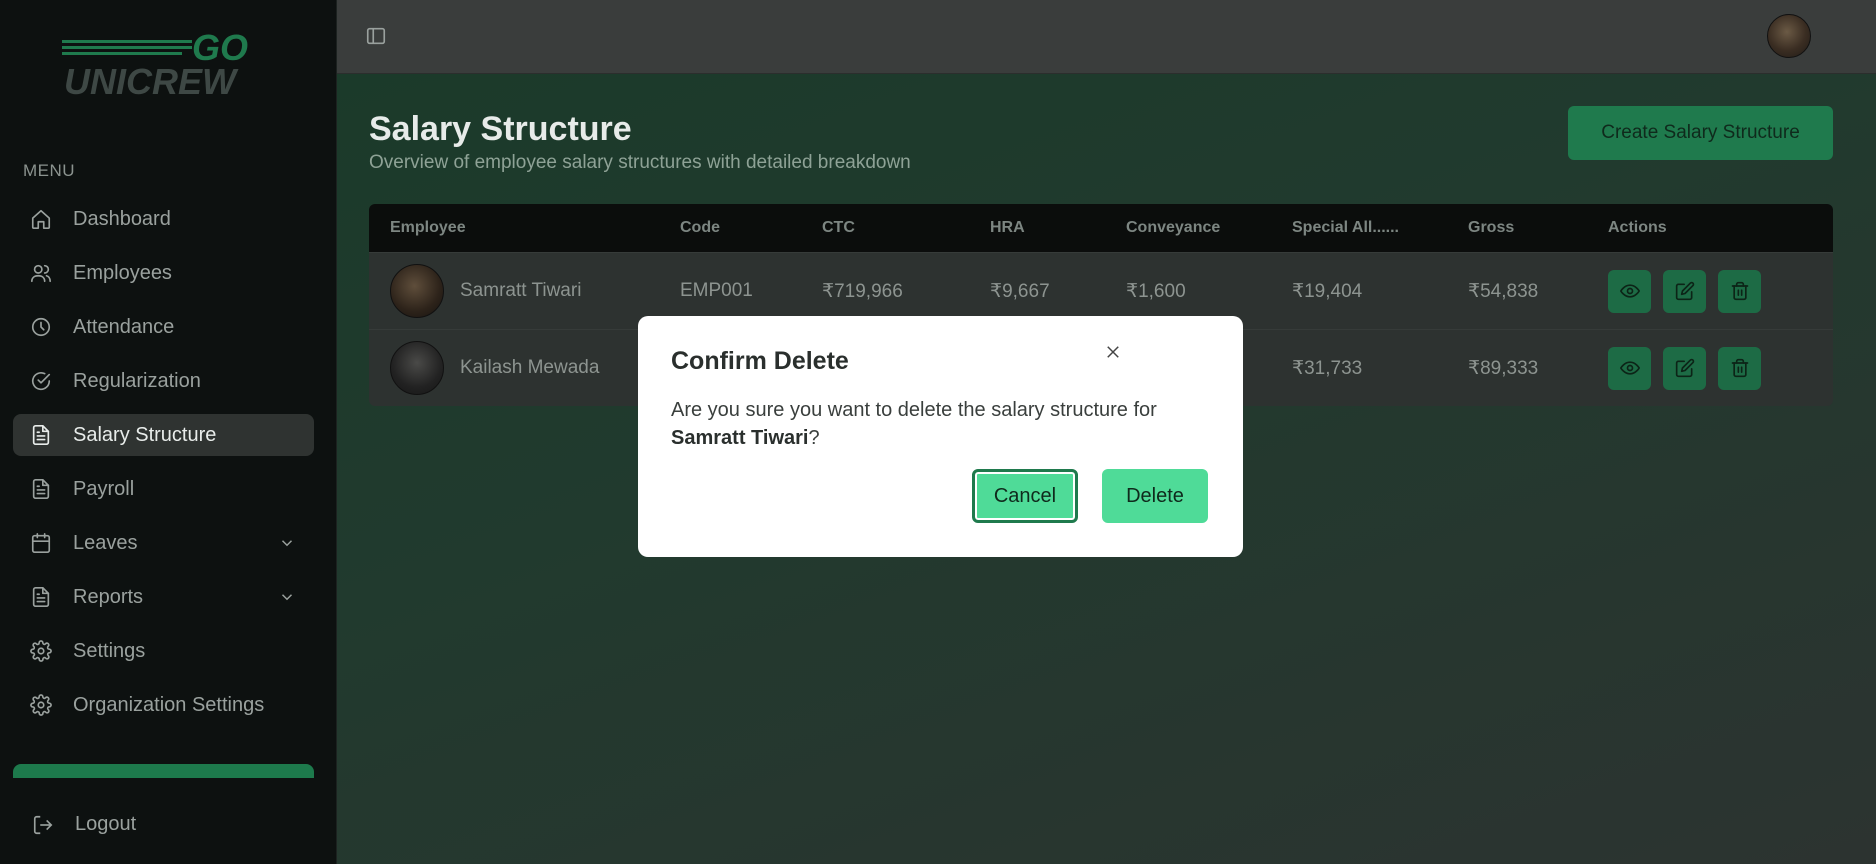 This screenshot has width=1876, height=864. What do you see at coordinates (760, 361) in the screenshot?
I see `modal-title: Confirm Delete` at bounding box center [760, 361].